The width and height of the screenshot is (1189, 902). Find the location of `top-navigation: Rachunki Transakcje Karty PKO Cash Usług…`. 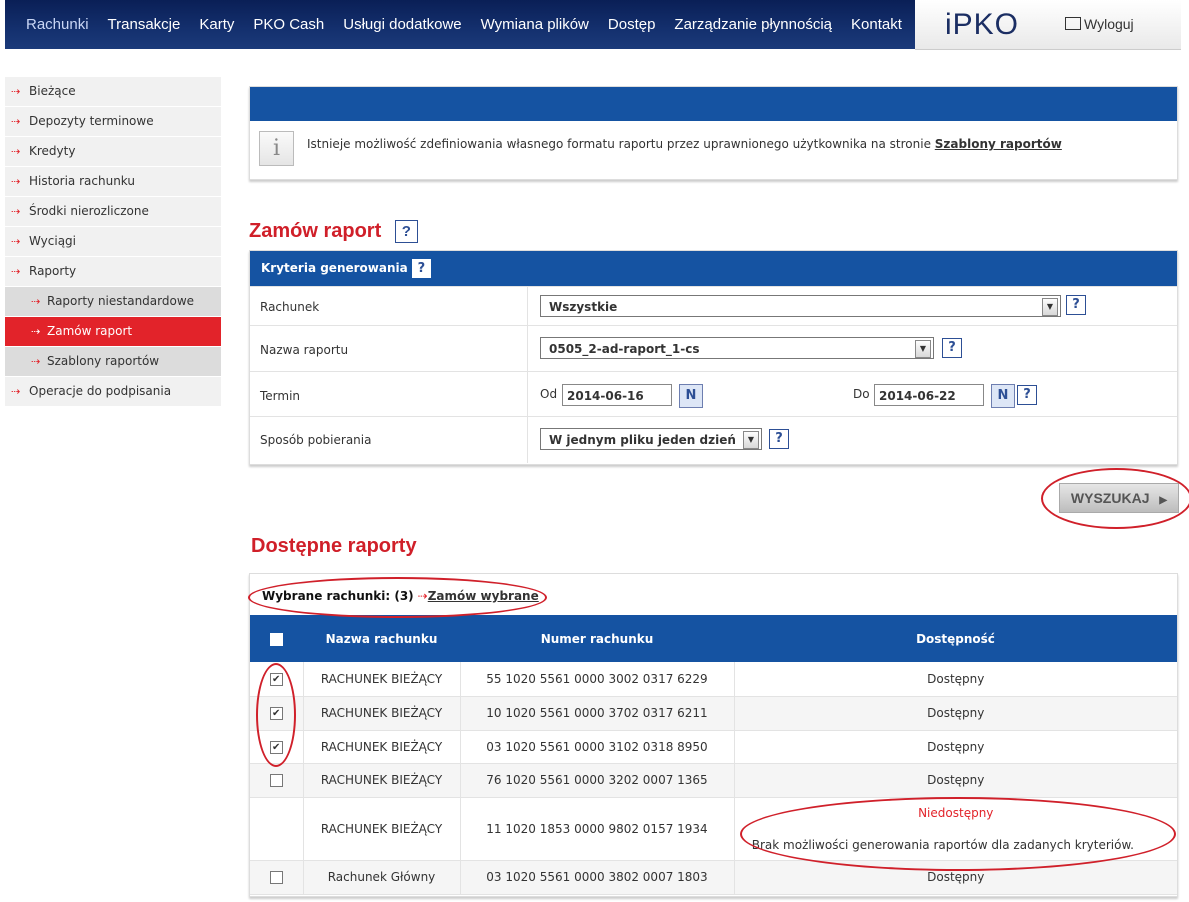

top-navigation: Rachunki Transakcje Karty PKO Cash Usług… is located at coordinates (460, 24).